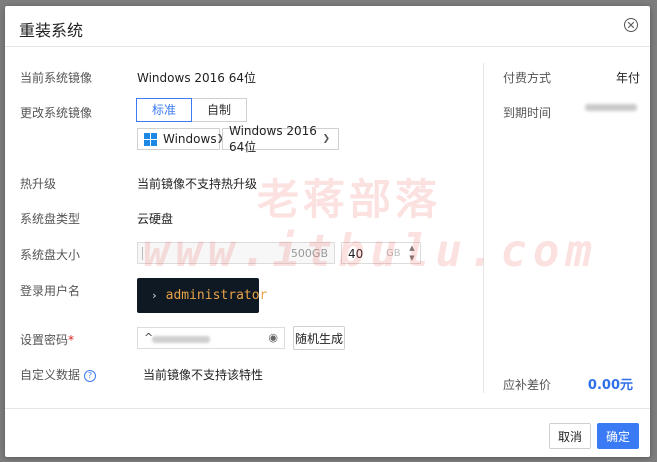  I want to click on hot-upgrade-value: 当前镜像不支持热升级, so click(197, 184).